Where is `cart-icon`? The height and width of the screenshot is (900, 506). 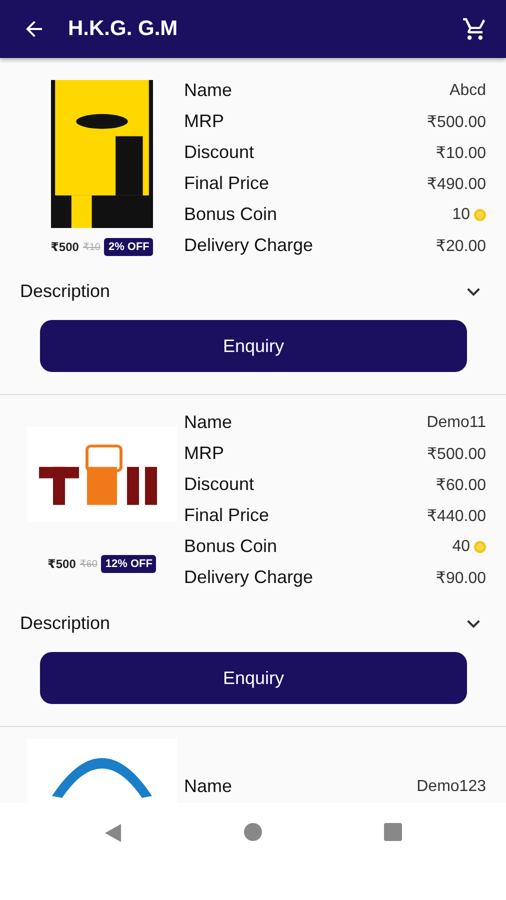
cart-icon is located at coordinates (475, 29).